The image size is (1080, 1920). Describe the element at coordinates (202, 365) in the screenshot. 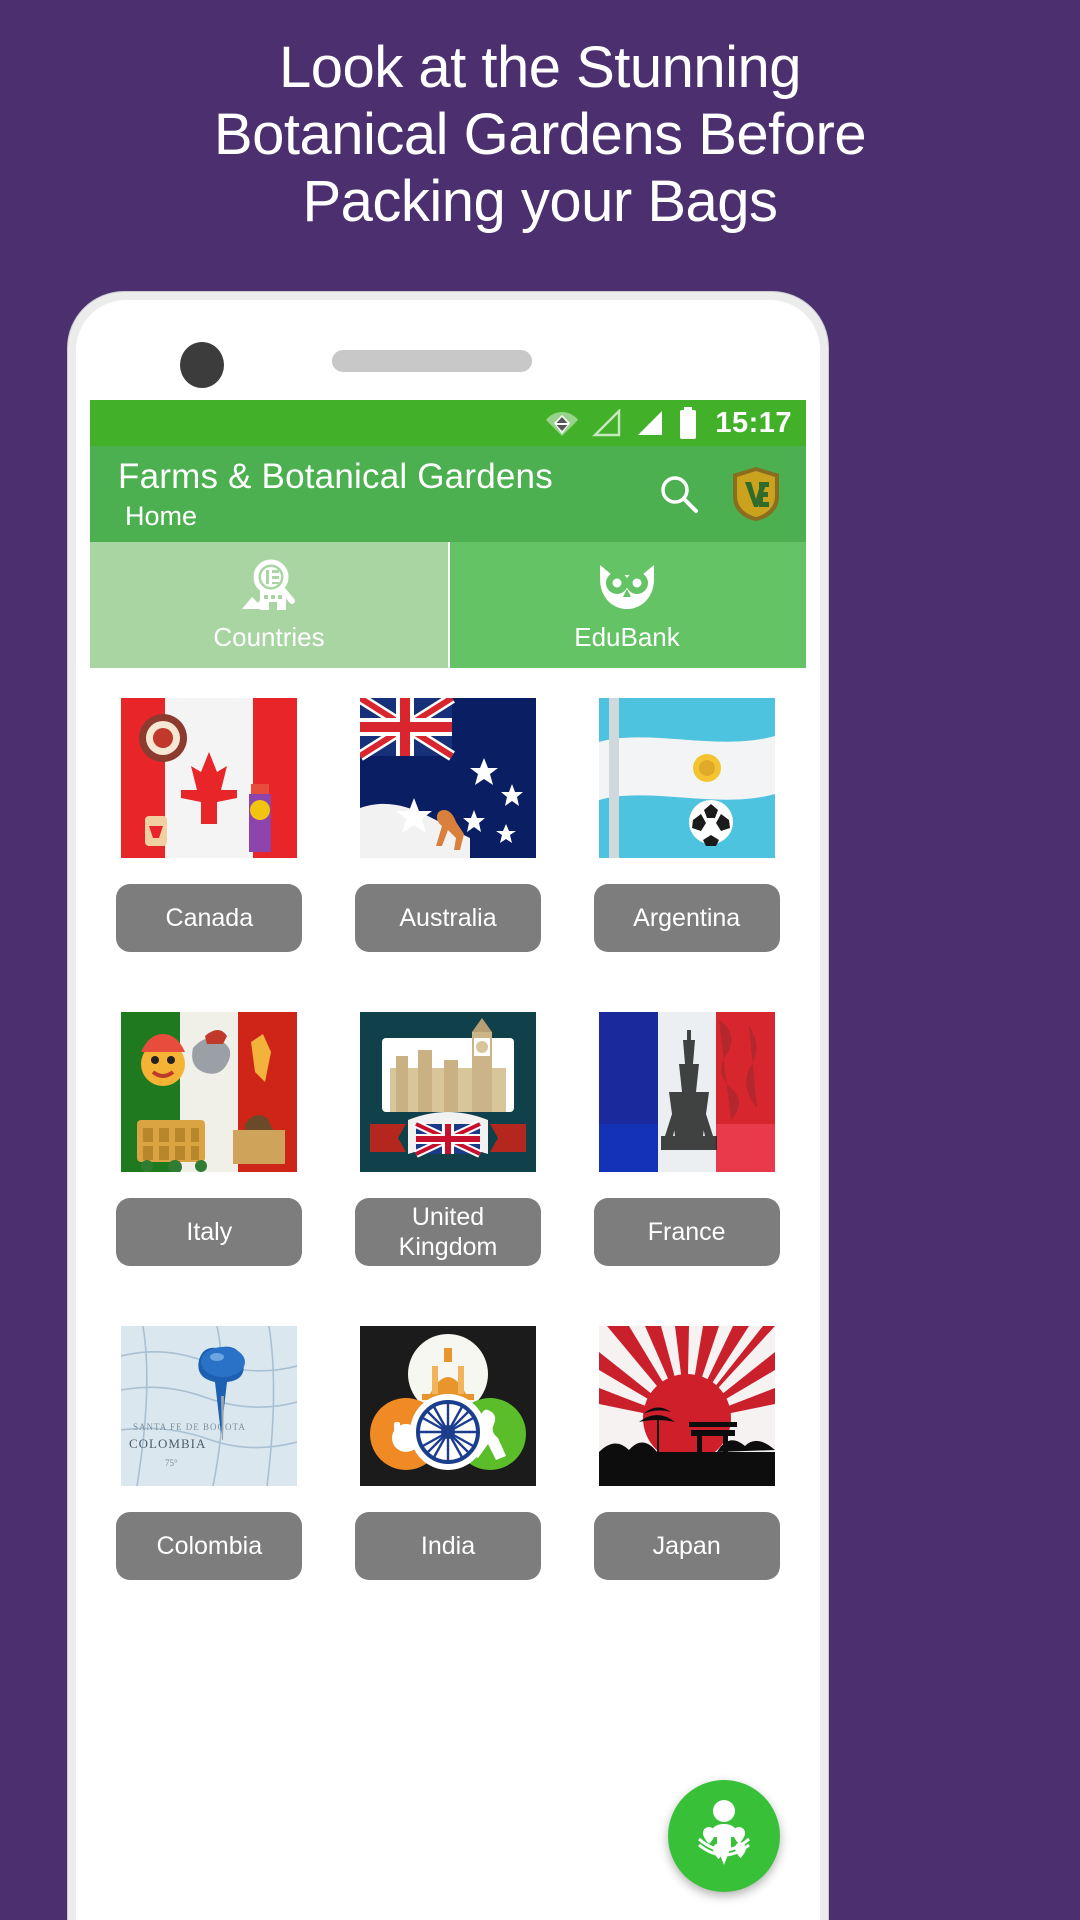

I see `front-camera-icon` at that location.